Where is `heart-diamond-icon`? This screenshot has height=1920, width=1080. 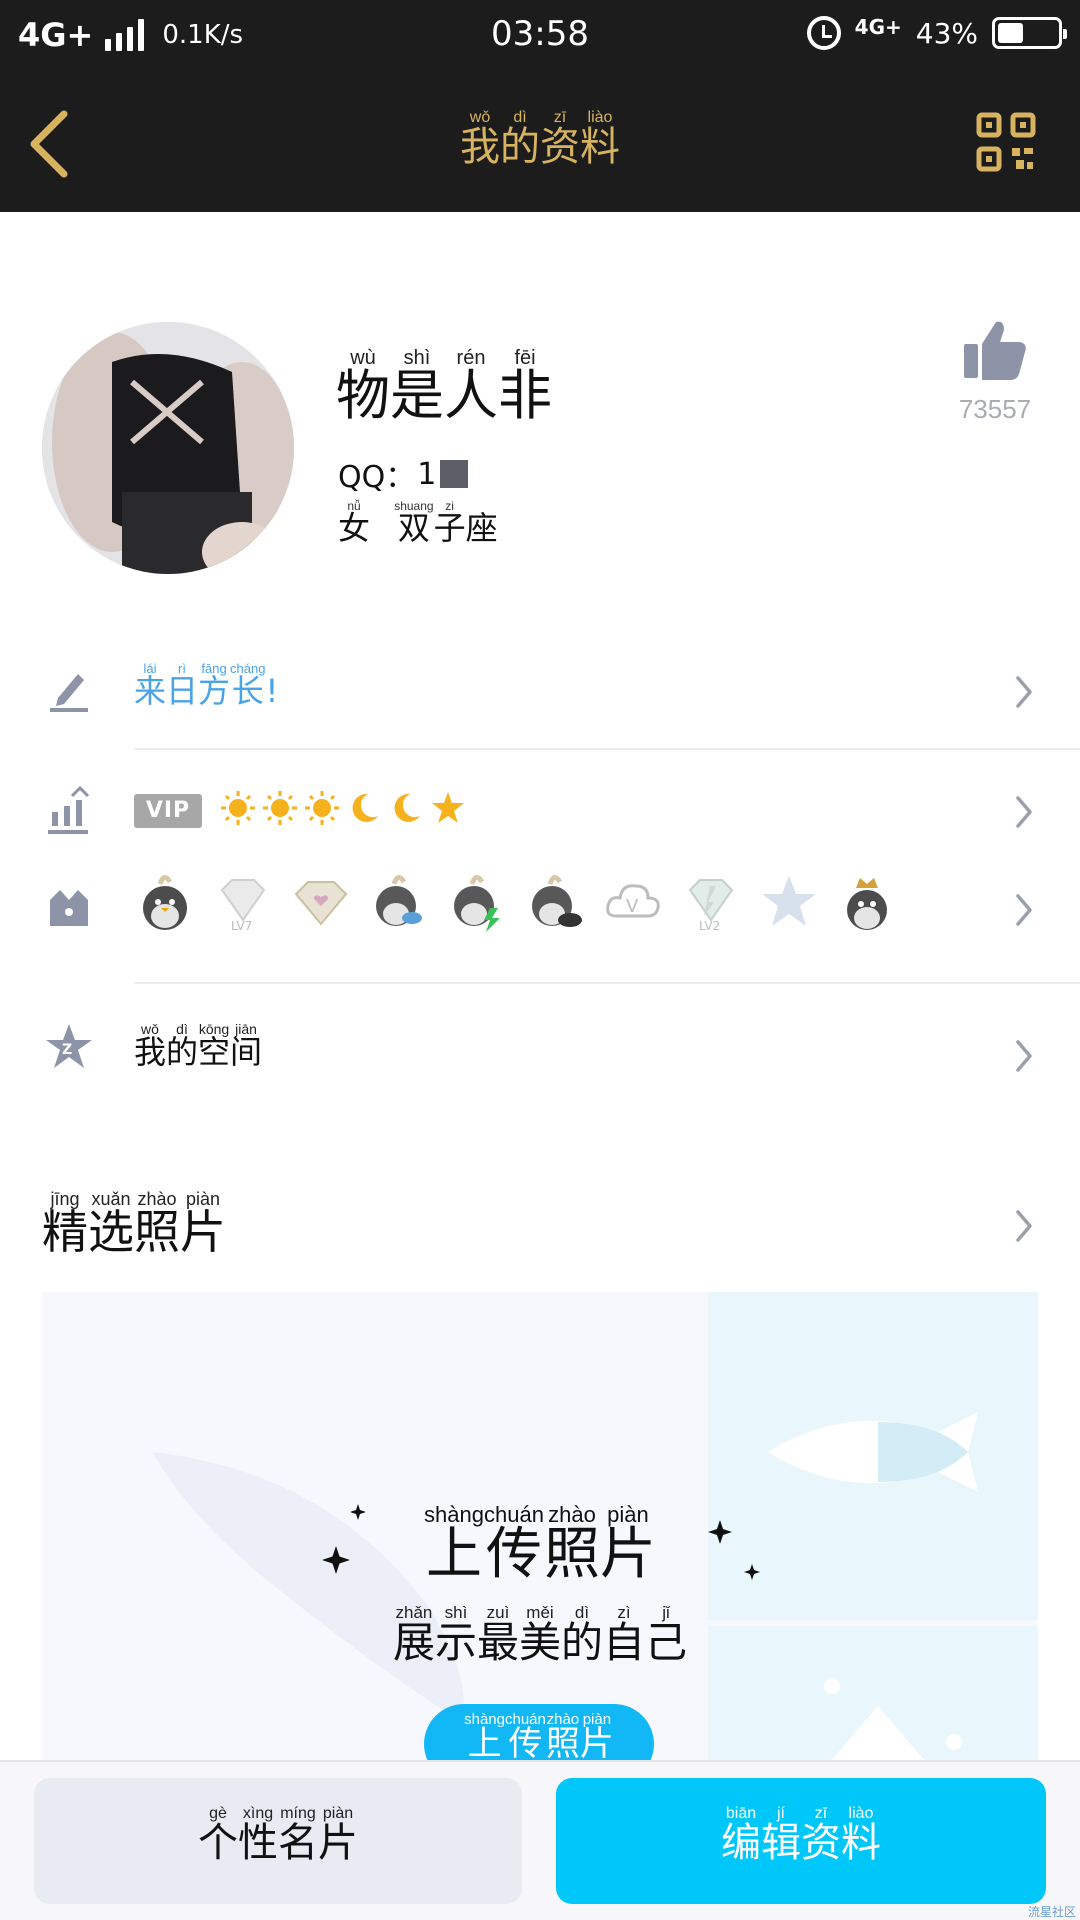
heart-diamond-icon is located at coordinates (321, 903).